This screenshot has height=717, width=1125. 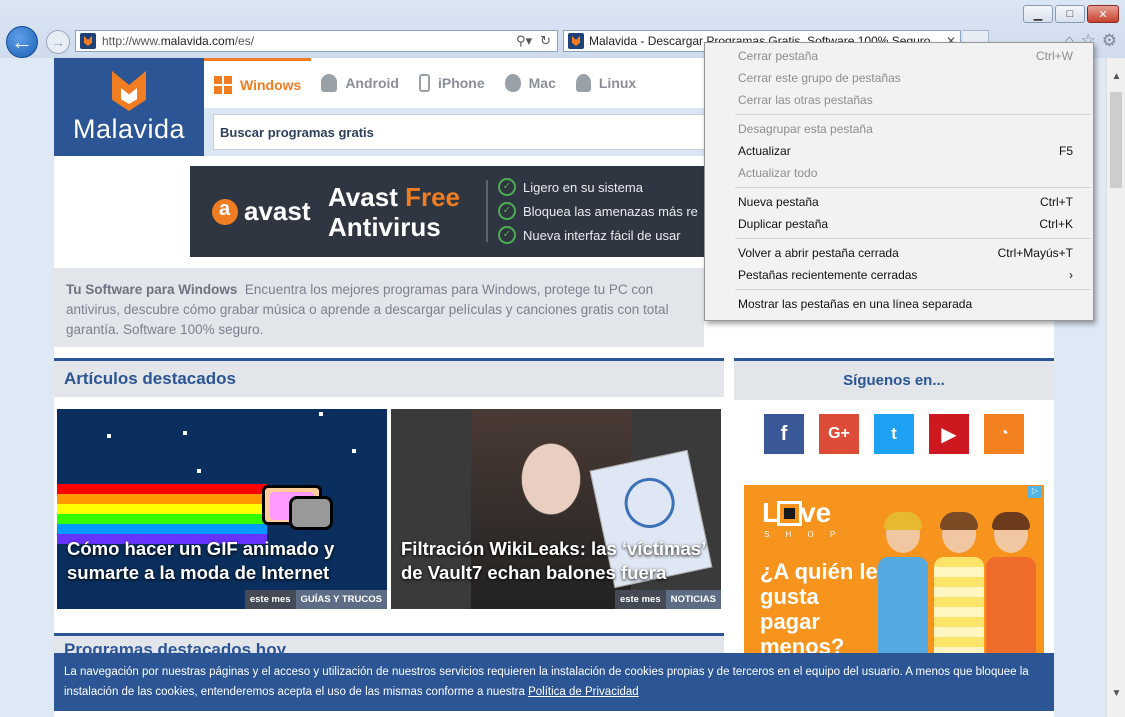 What do you see at coordinates (463, 132) in the screenshot?
I see `search-input: Buscar programas gratis` at bounding box center [463, 132].